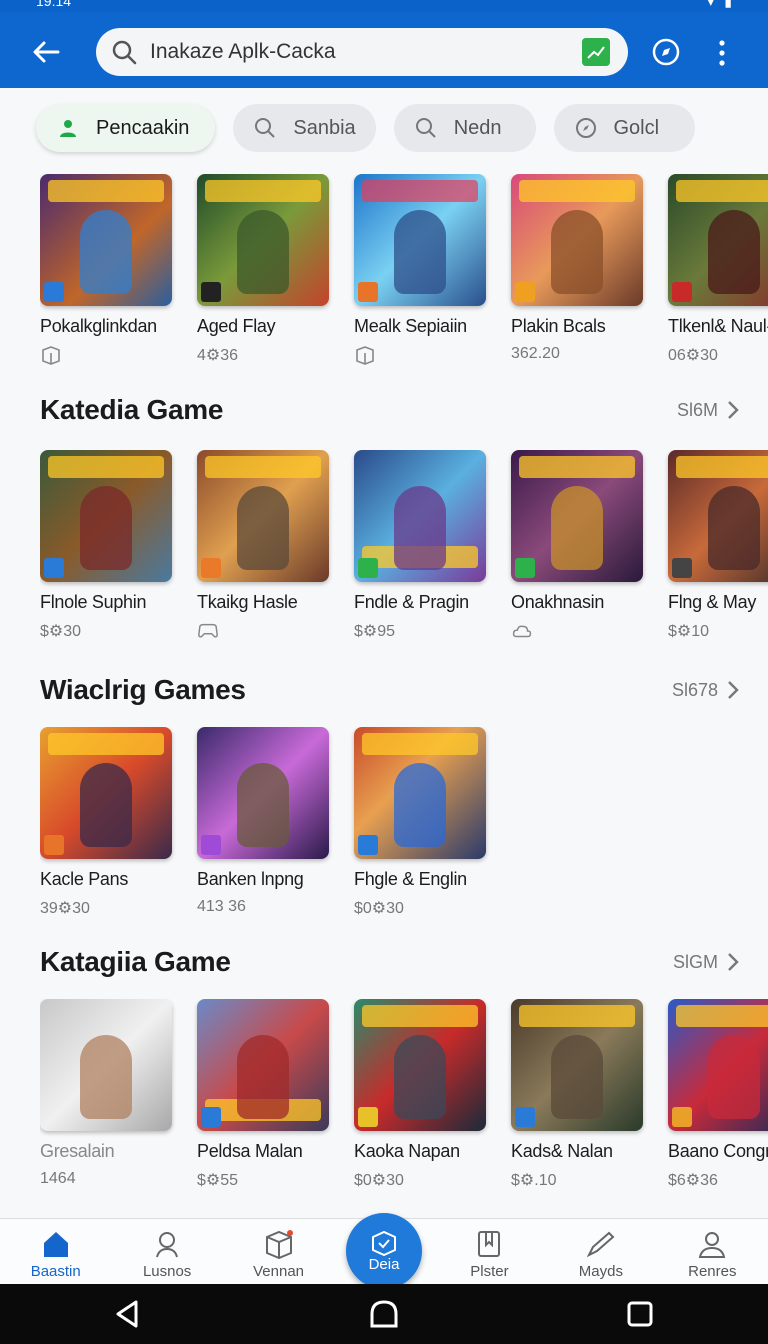 Image resolution: width=768 pixels, height=1344 pixels. Describe the element at coordinates (98, 326) in the screenshot. I see `game-name: Pokalkglinkdan` at that location.